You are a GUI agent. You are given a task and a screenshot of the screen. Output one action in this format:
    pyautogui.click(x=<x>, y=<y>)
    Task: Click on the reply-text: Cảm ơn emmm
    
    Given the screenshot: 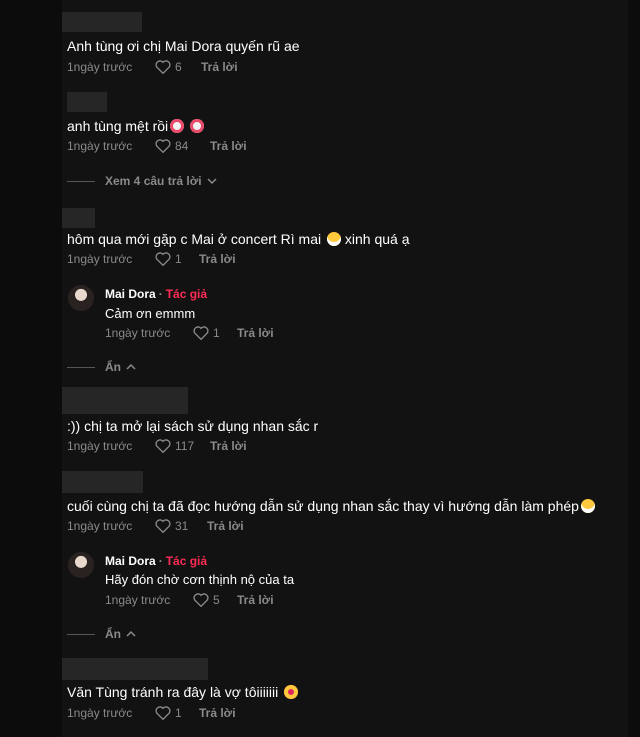 What is the action you would take?
    pyautogui.click(x=150, y=313)
    